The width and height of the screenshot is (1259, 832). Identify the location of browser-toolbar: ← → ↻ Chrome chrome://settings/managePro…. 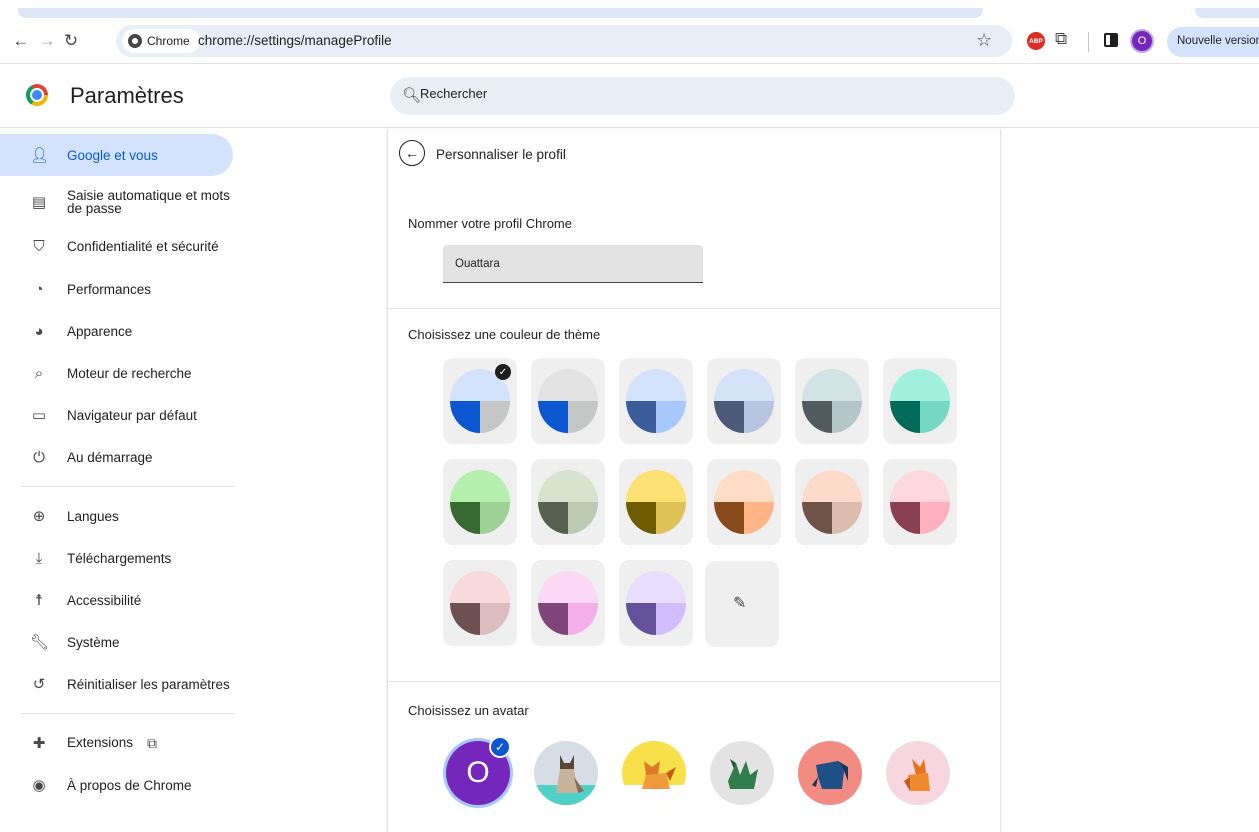
(629, 42).